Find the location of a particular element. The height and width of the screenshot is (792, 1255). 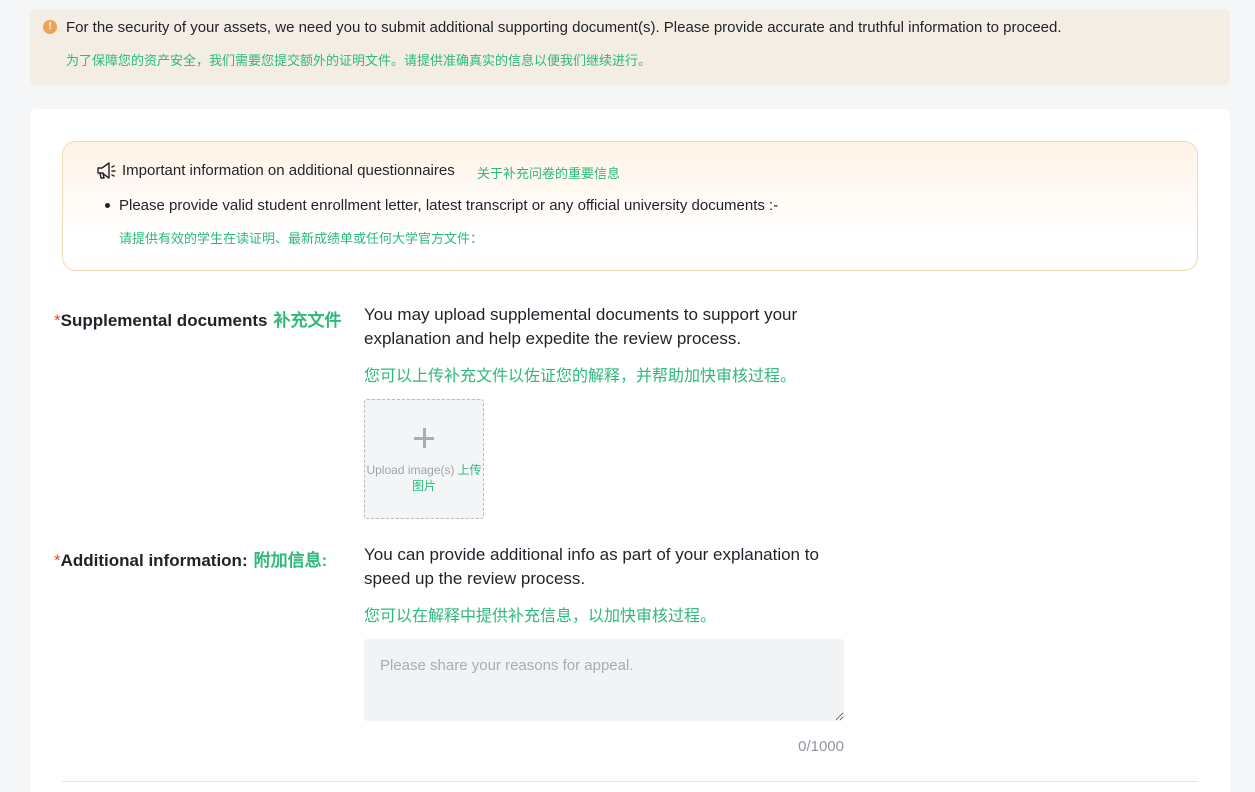

appeal-reason-input is located at coordinates (604, 680).